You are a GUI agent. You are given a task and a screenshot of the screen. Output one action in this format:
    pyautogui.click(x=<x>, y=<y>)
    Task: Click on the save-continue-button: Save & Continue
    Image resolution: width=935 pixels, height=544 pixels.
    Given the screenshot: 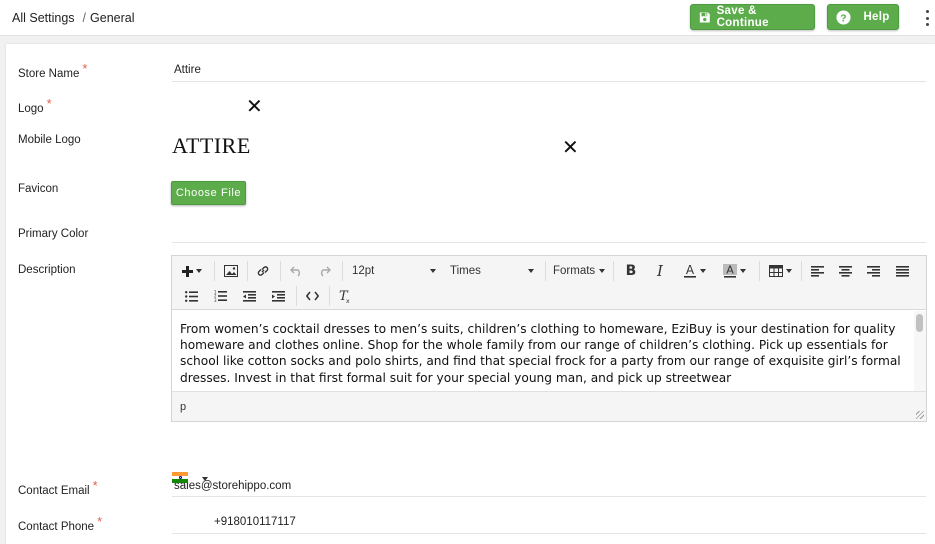 What is the action you would take?
    pyautogui.click(x=752, y=17)
    